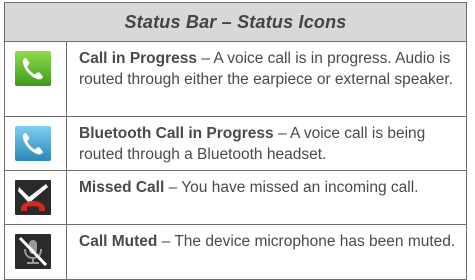 The height and width of the screenshot is (280, 475). What do you see at coordinates (122, 187) in the screenshot?
I see `row-name: Missed Call` at bounding box center [122, 187].